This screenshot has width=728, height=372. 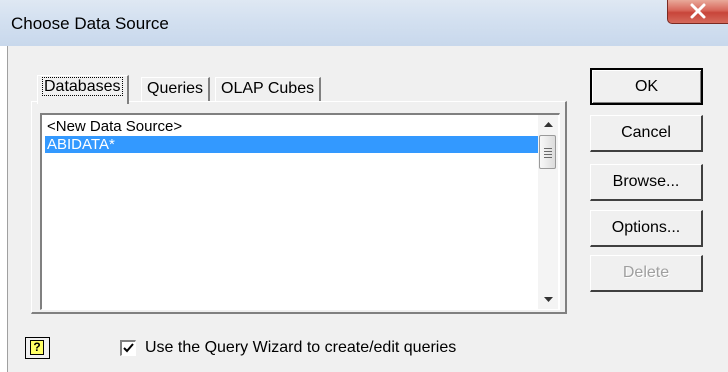 I want to click on checkmark-icon, so click(x=128, y=348).